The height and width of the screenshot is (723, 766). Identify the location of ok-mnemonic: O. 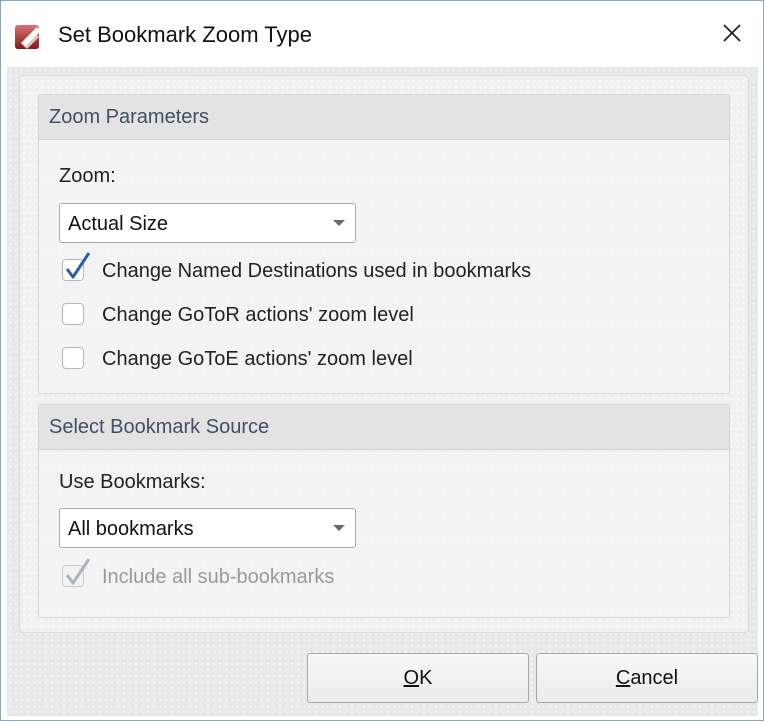
(411, 678).